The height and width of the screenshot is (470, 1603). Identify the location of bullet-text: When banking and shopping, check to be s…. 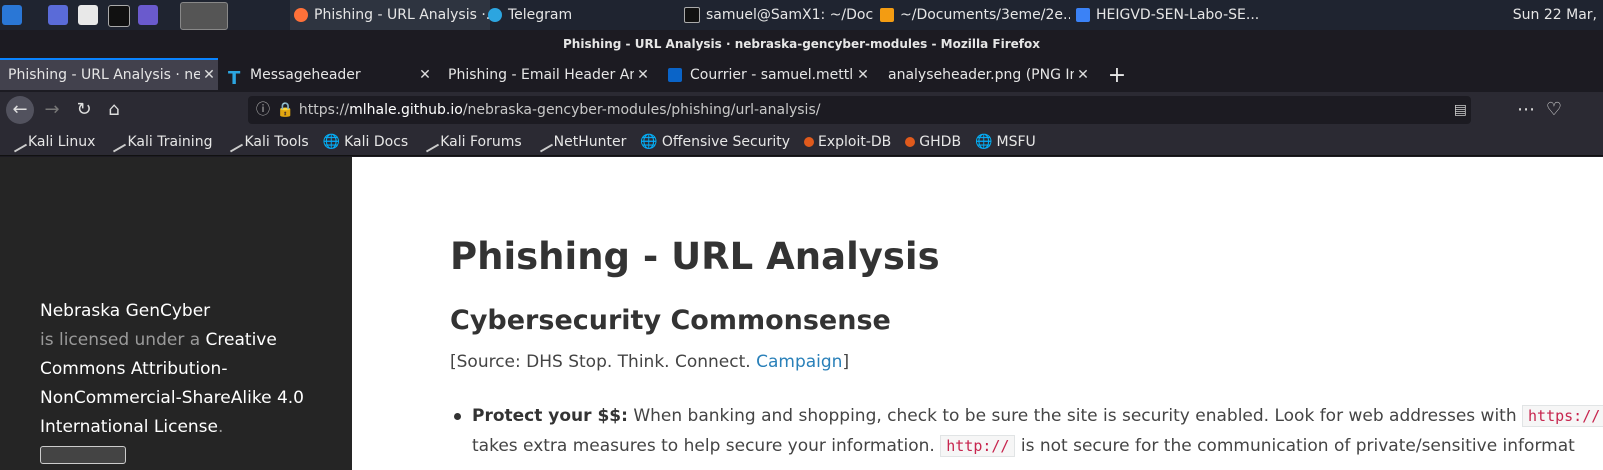
(1075, 416).